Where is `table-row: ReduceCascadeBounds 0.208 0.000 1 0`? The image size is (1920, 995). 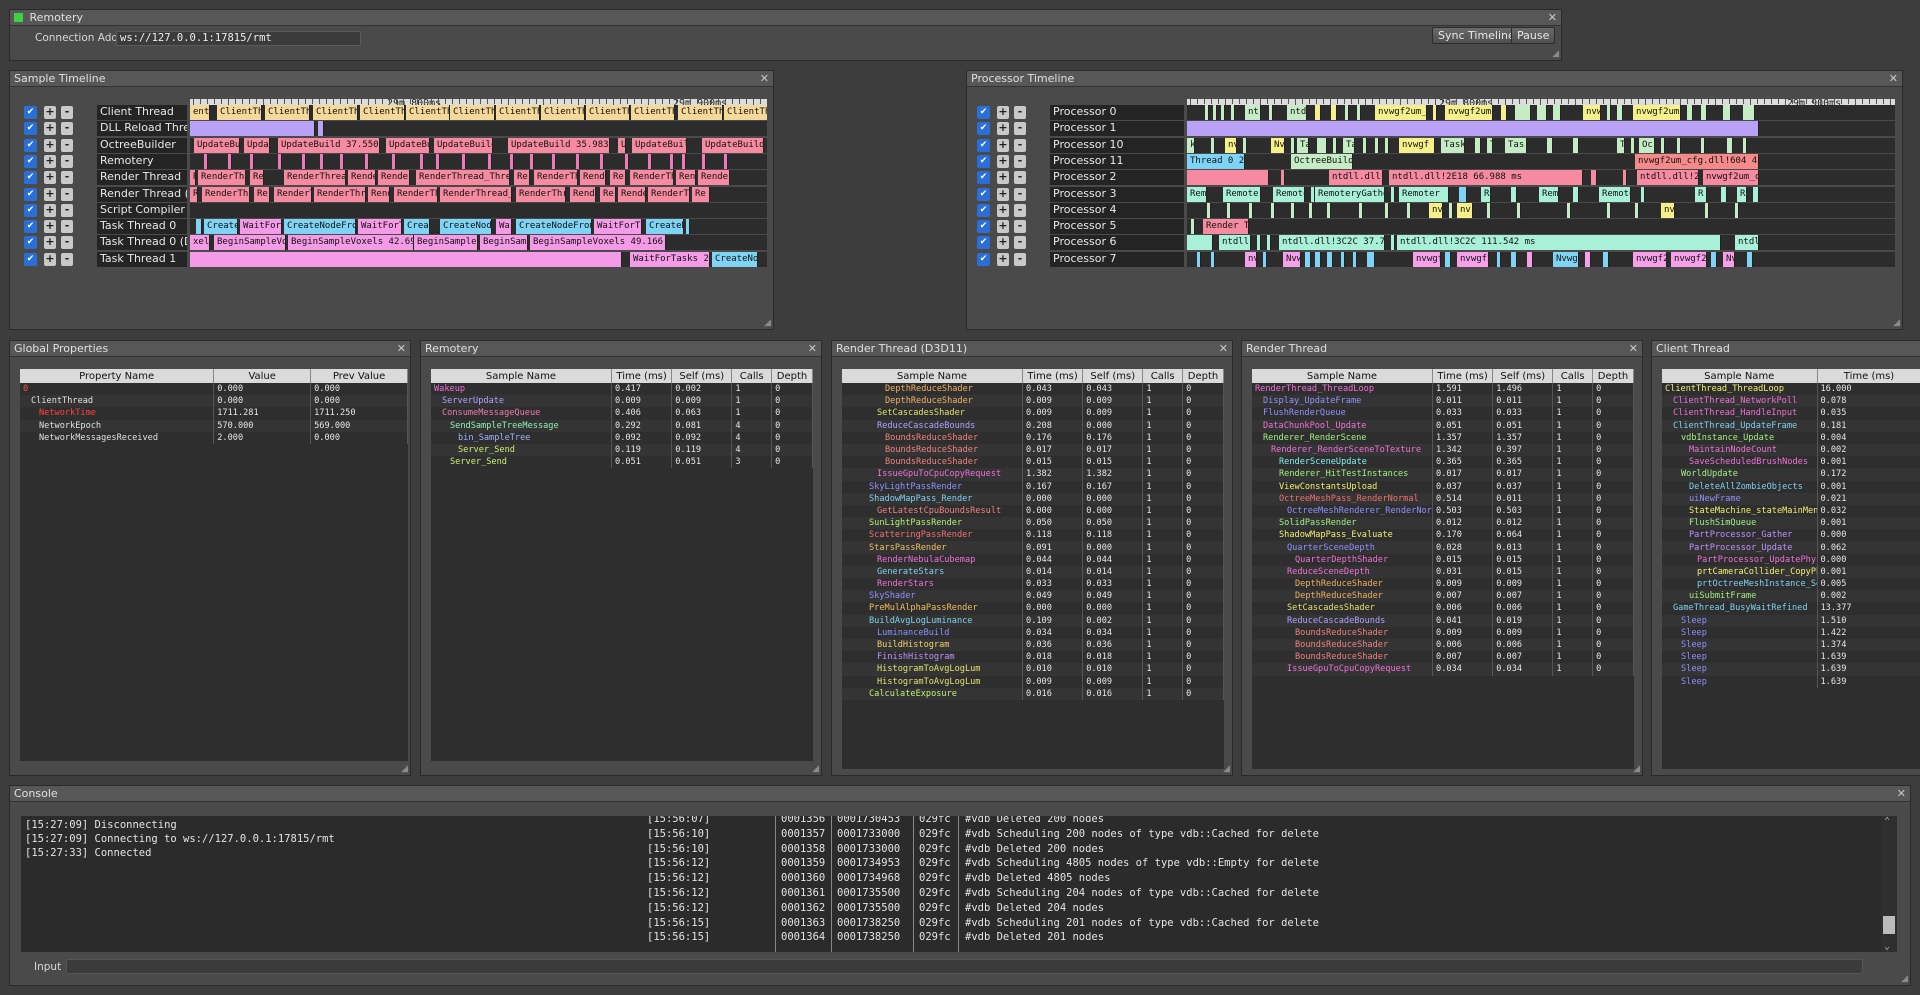 table-row: ReduceCascadeBounds 0.208 0.000 1 0 is located at coordinates (1033, 425).